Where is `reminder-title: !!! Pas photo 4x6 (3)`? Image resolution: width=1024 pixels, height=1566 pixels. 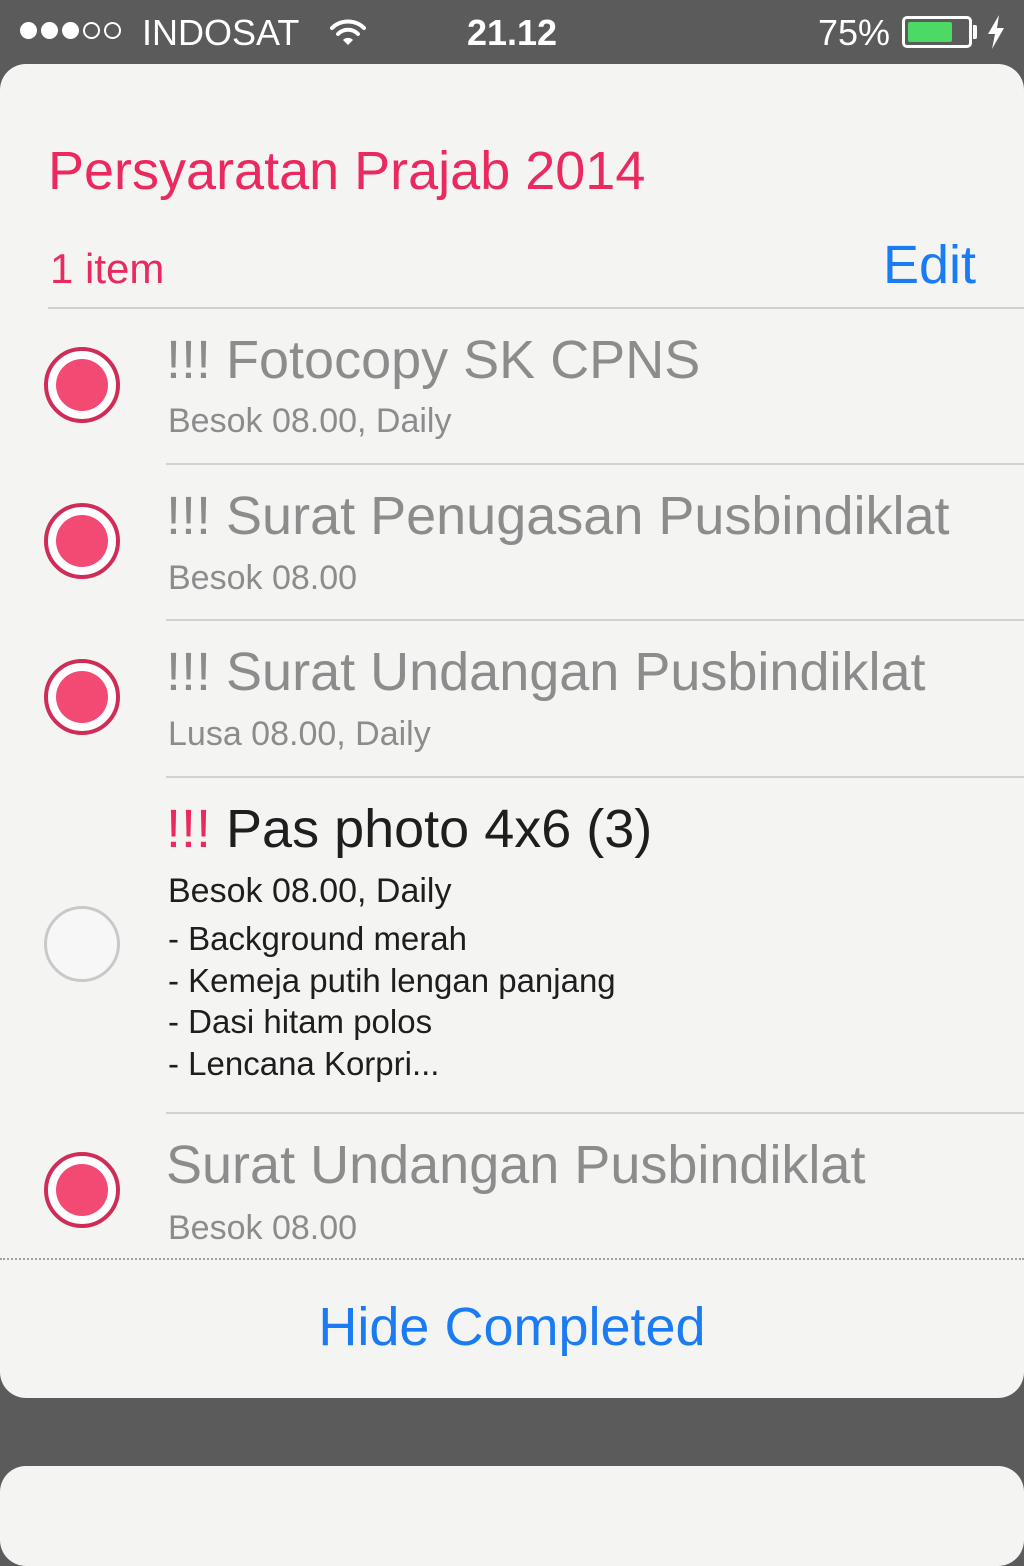 reminder-title: !!! Pas photo 4x6 (3) is located at coordinates (409, 829).